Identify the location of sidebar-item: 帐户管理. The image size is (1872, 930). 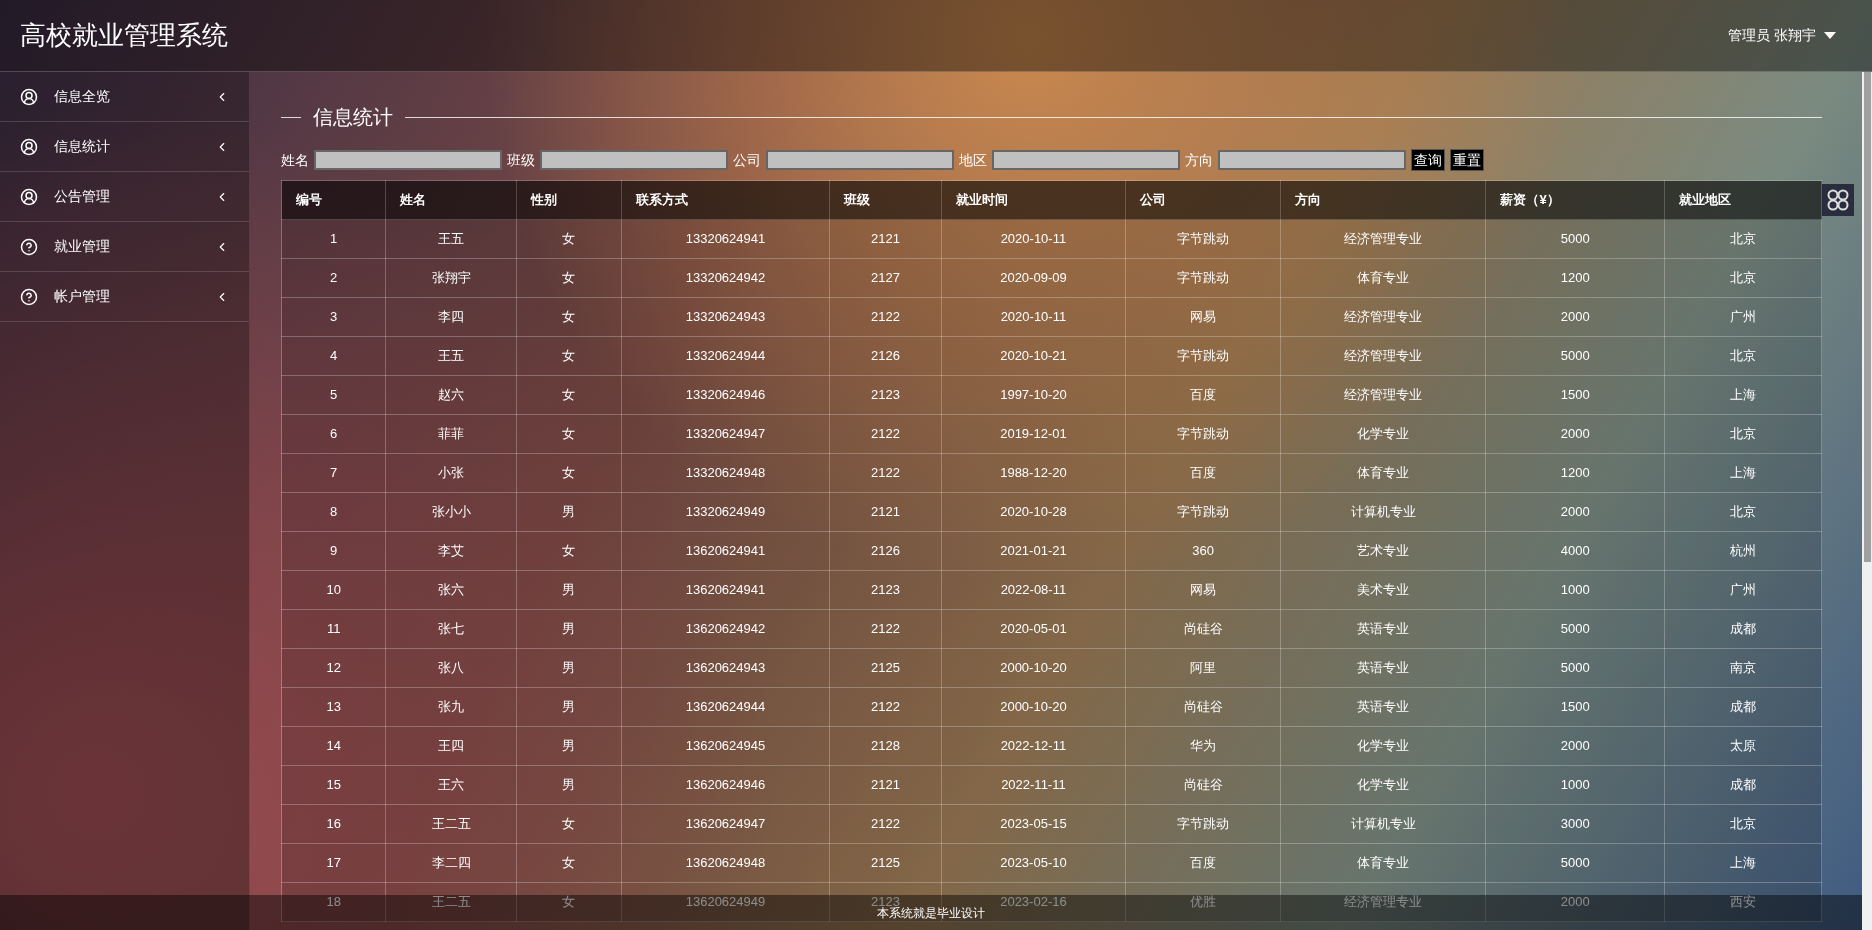
(124, 297).